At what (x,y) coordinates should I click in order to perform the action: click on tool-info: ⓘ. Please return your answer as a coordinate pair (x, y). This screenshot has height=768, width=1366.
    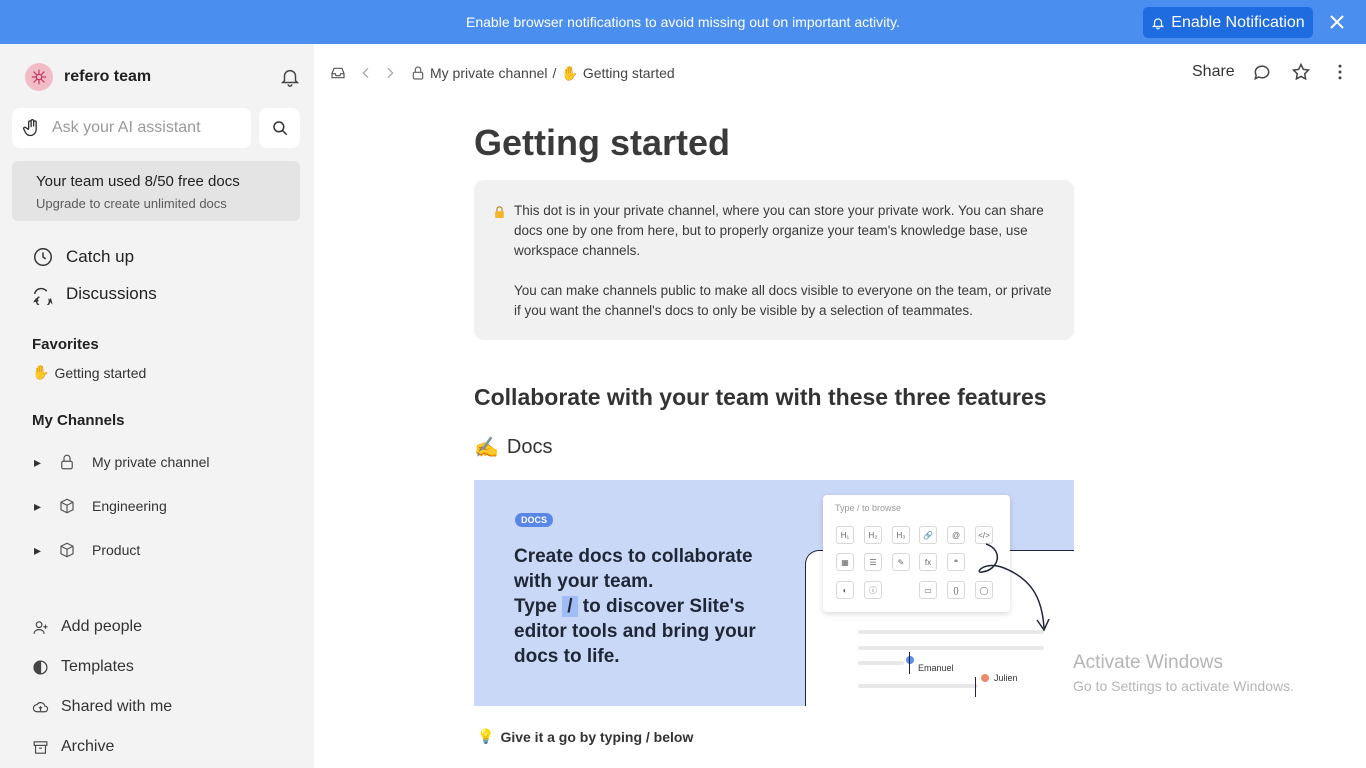
    Looking at the image, I should click on (873, 590).